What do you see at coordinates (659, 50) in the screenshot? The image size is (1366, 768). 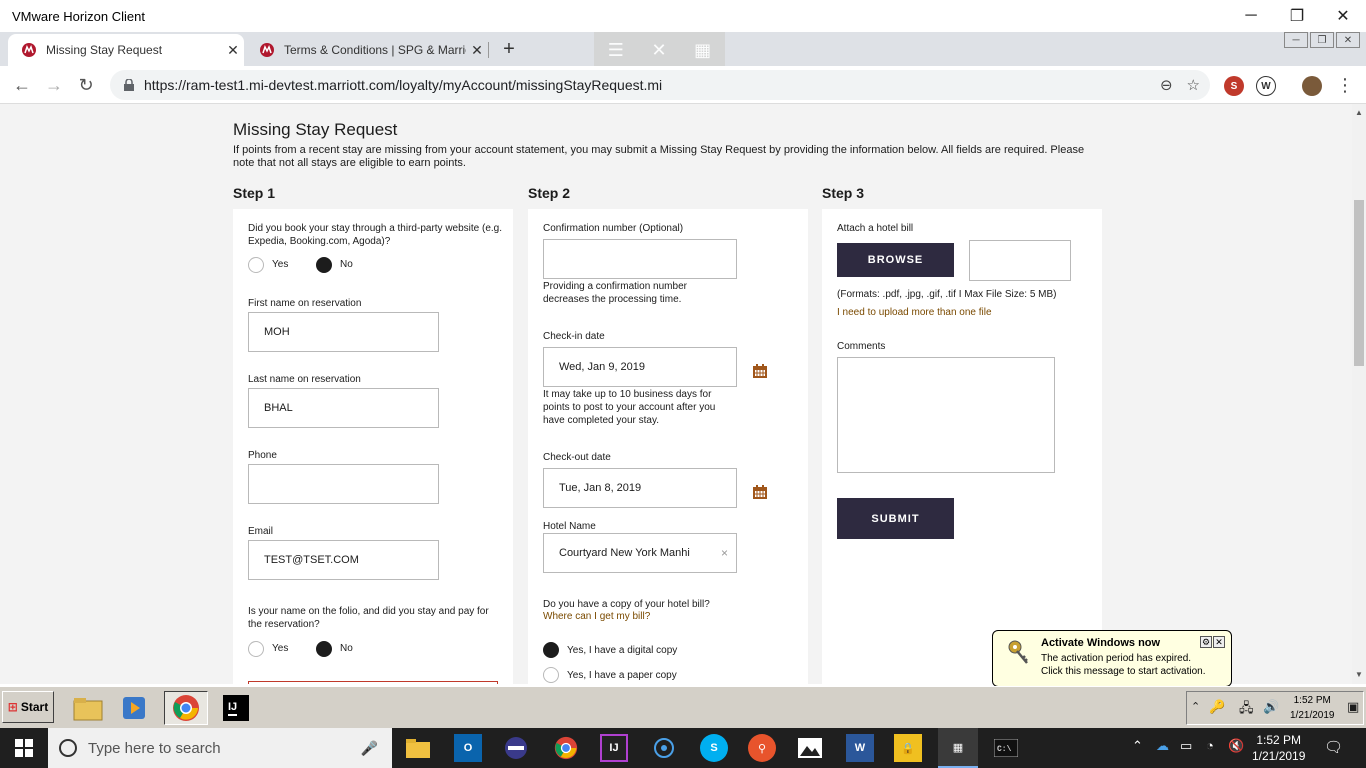 I see `disconnect-icon: ✕` at bounding box center [659, 50].